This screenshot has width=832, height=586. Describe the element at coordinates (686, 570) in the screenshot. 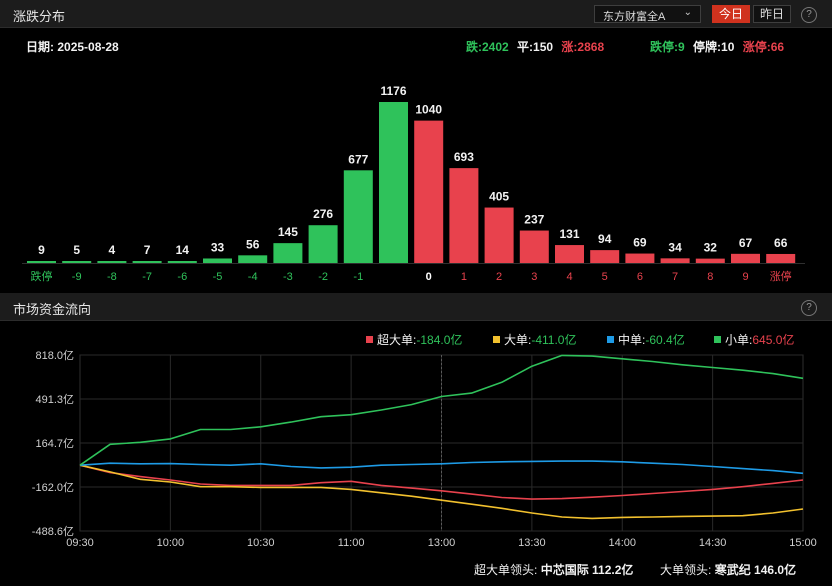

I see `leader-label: 大单领头:` at that location.